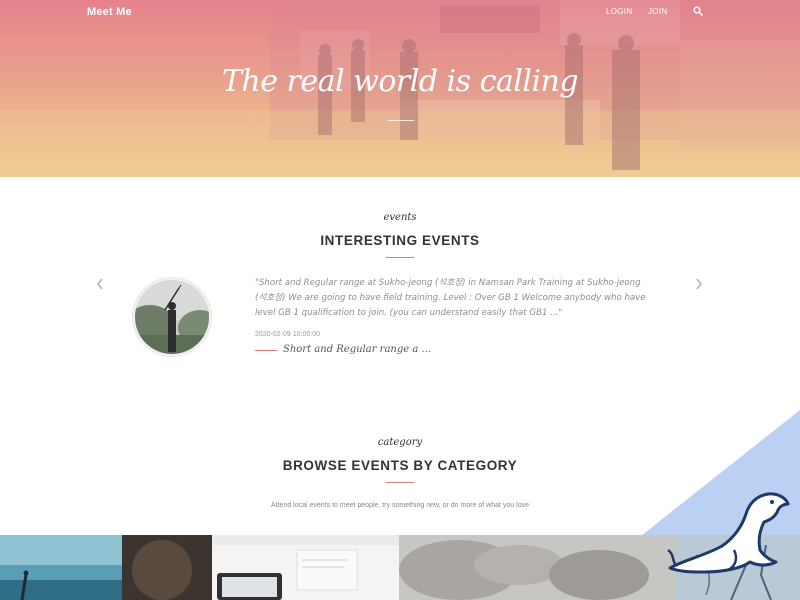  I want to click on event-thumbnail, so click(172, 317).